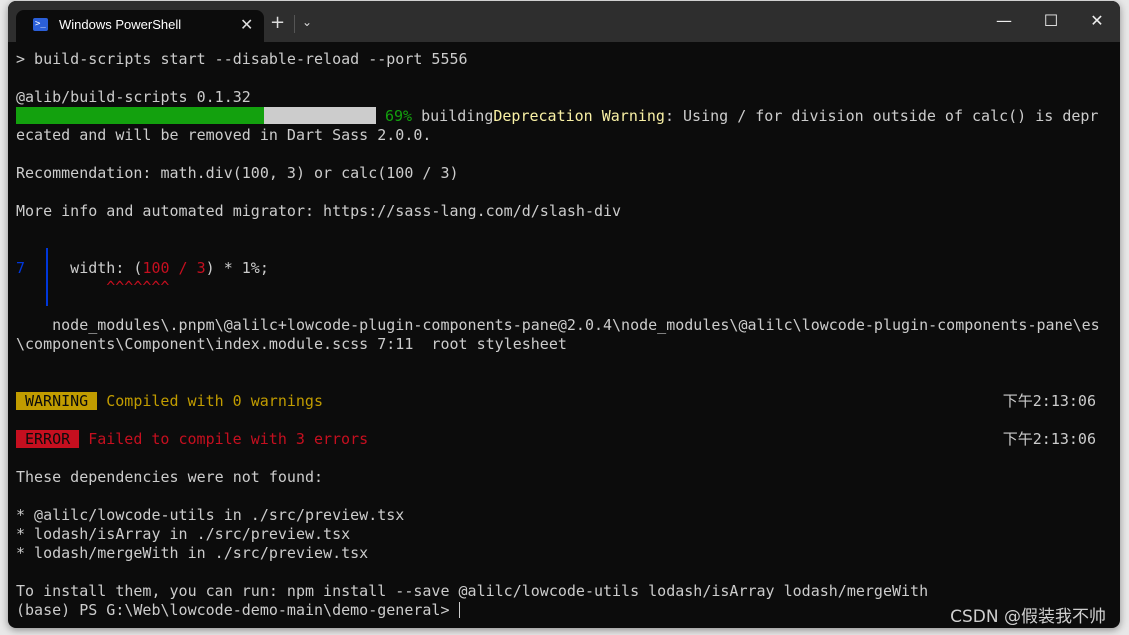 The image size is (1129, 635). Describe the element at coordinates (183, 534) in the screenshot. I see `dep-item: * lodash/isArray in ./src/preview.tsx` at that location.